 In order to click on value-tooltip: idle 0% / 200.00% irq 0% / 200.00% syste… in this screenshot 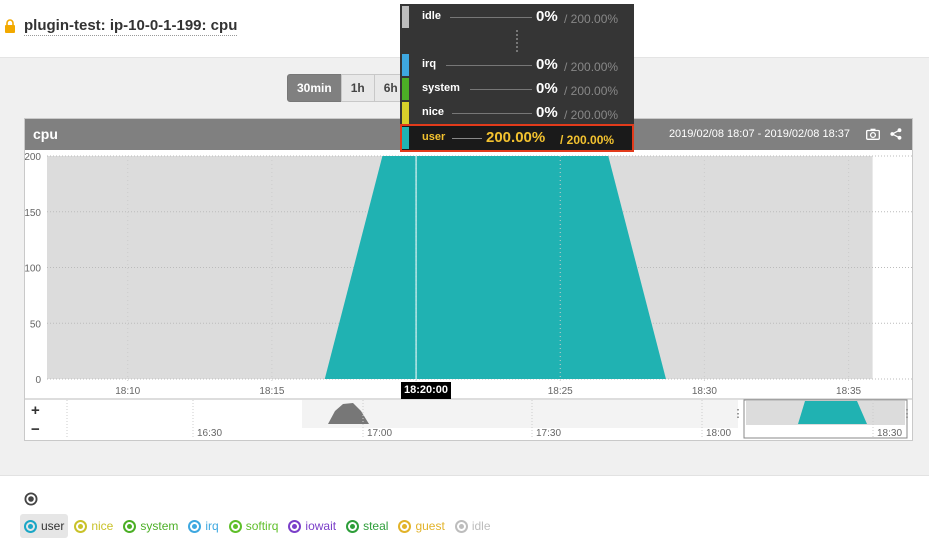, I will do `click(517, 78)`.